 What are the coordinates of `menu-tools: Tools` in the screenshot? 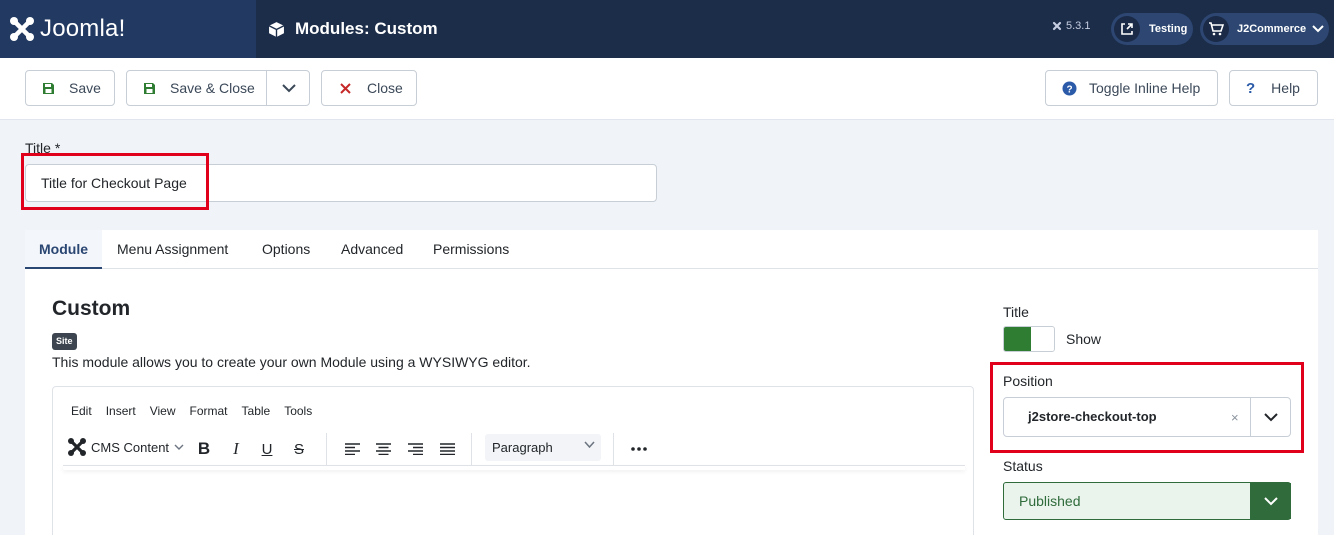 It's located at (298, 411).